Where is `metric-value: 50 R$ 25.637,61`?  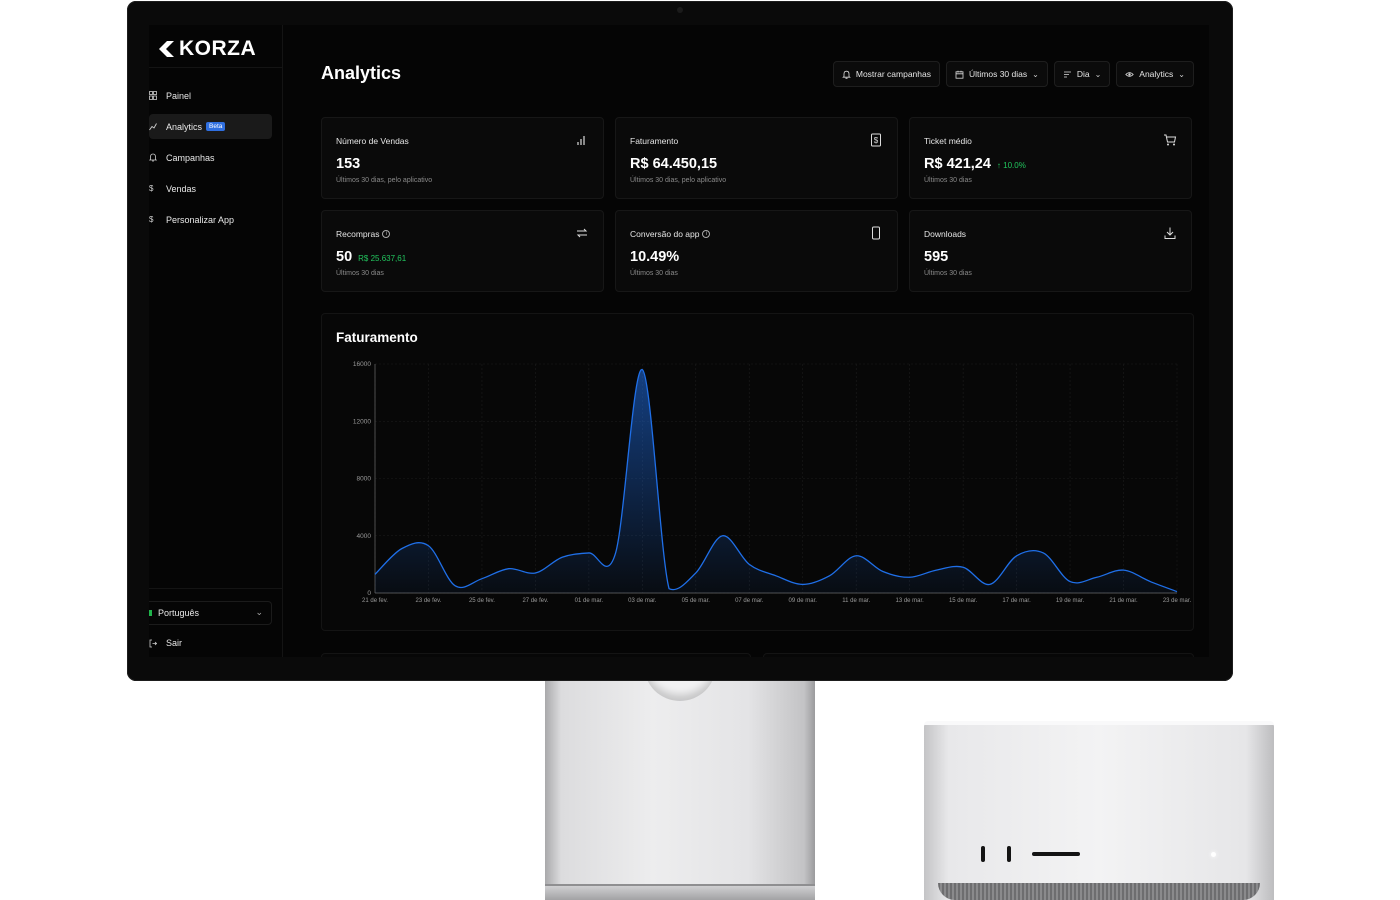
metric-value: 50 R$ 25.637,61 is located at coordinates (371, 257).